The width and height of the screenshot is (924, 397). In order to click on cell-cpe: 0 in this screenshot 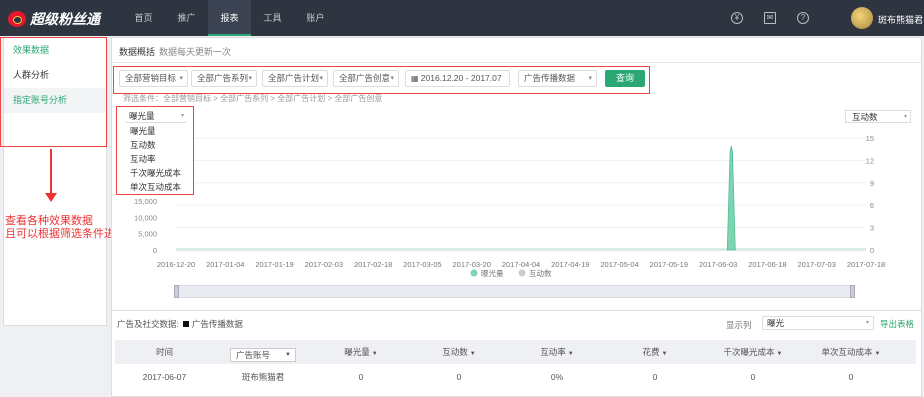, I will do `click(851, 377)`.